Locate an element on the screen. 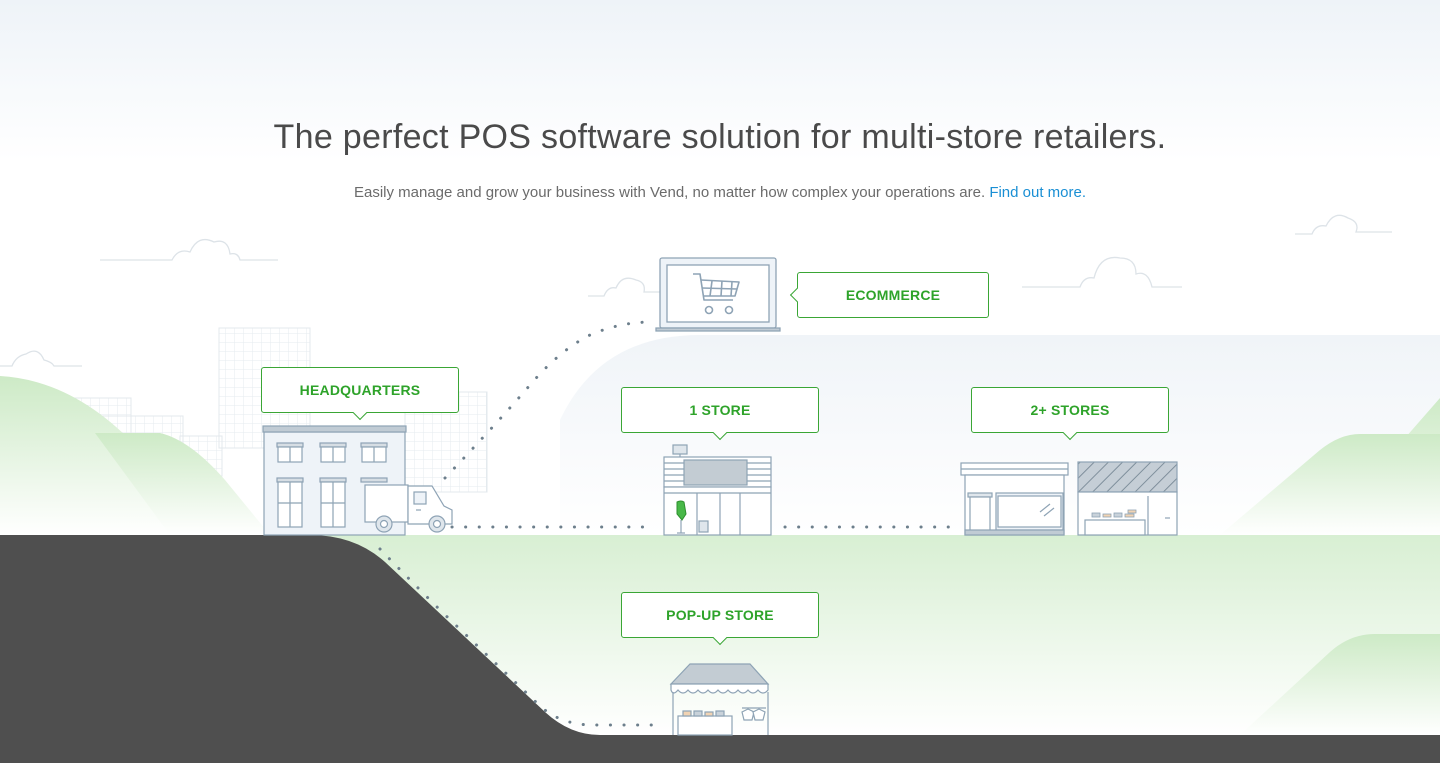 Image resolution: width=1440 pixels, height=763 pixels. ecommerce-callout: ECOMMERCE is located at coordinates (889, 295).